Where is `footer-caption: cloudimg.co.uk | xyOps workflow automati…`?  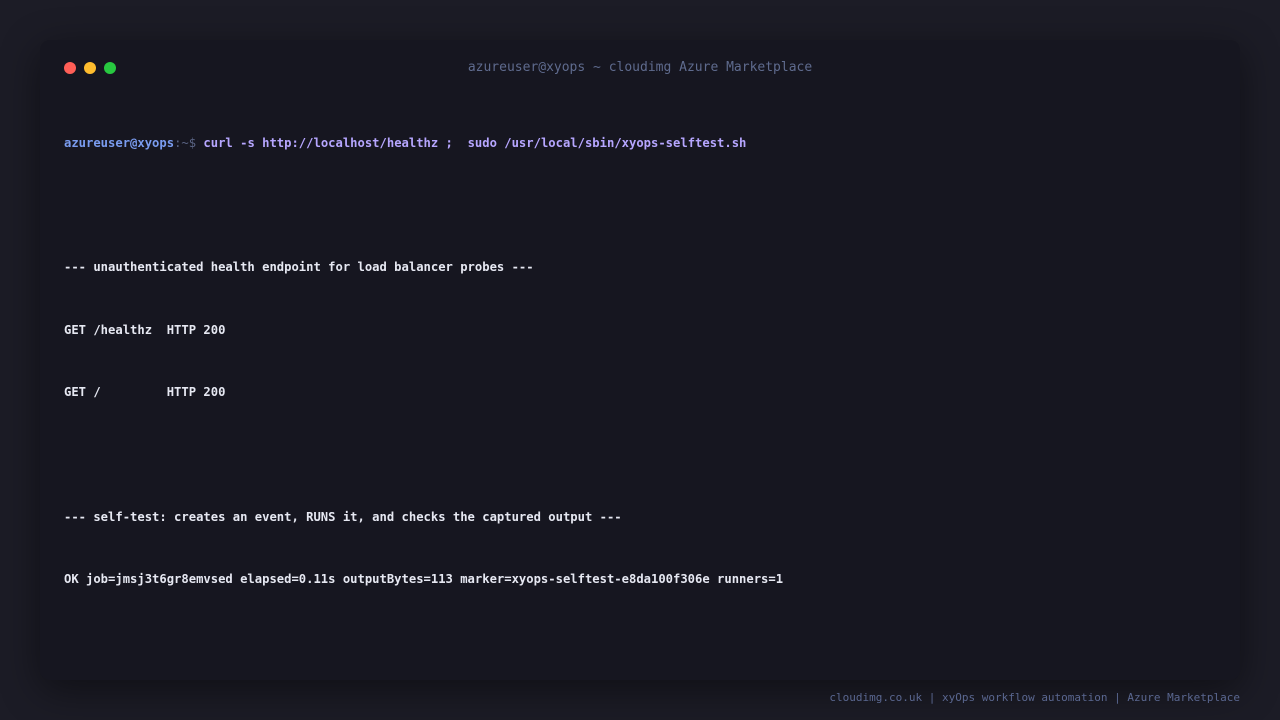 footer-caption: cloudimg.co.uk | xyOps workflow automati… is located at coordinates (1034, 697).